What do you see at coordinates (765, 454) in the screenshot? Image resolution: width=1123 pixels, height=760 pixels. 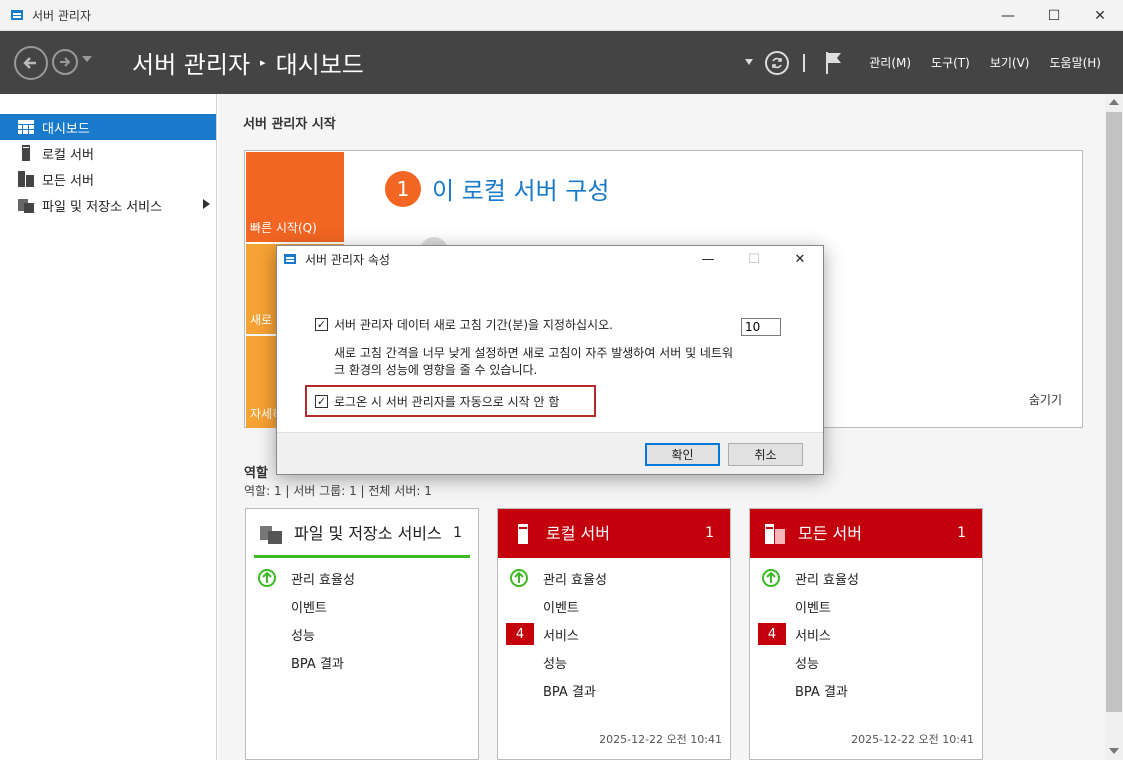 I see `cancel-button: 취소` at bounding box center [765, 454].